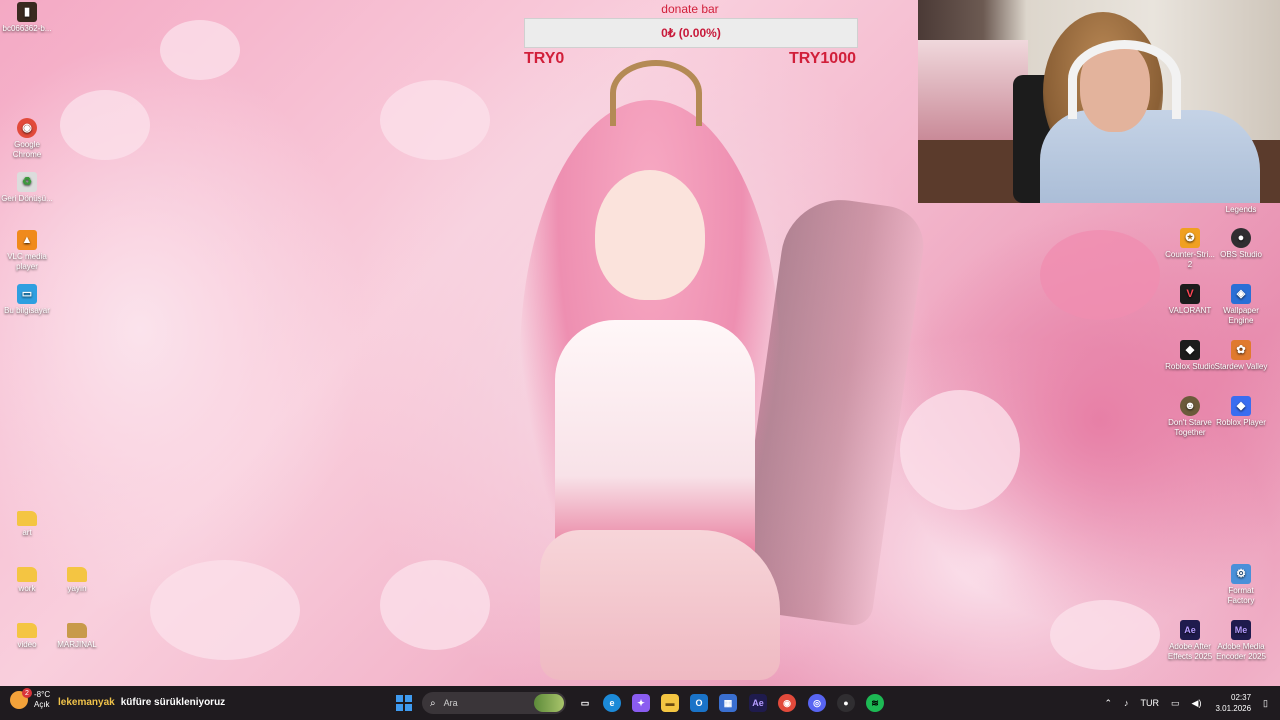 The image size is (1280, 720). I want to click on network-icon: ▭, so click(1175, 703).